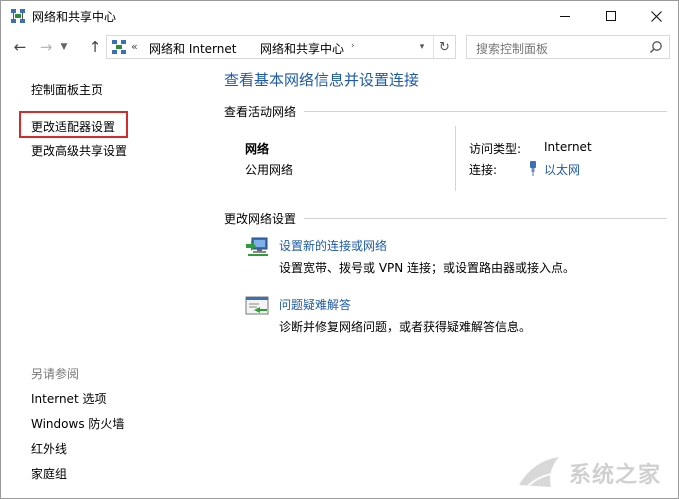  What do you see at coordinates (192, 48) in the screenshot?
I see `address-segment-network-internet: 网络和 Internet` at bounding box center [192, 48].